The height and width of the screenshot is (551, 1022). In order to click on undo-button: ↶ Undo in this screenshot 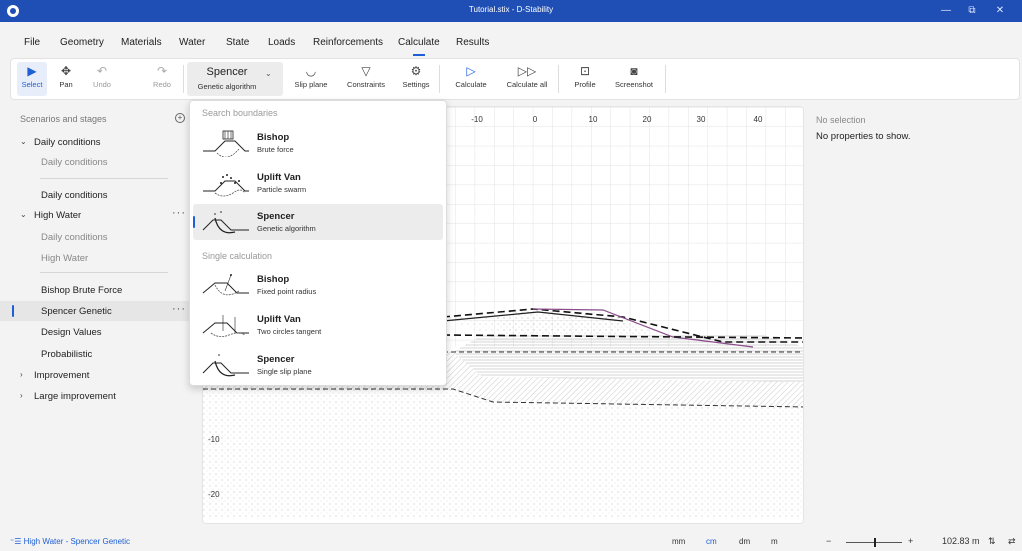, I will do `click(102, 79)`.